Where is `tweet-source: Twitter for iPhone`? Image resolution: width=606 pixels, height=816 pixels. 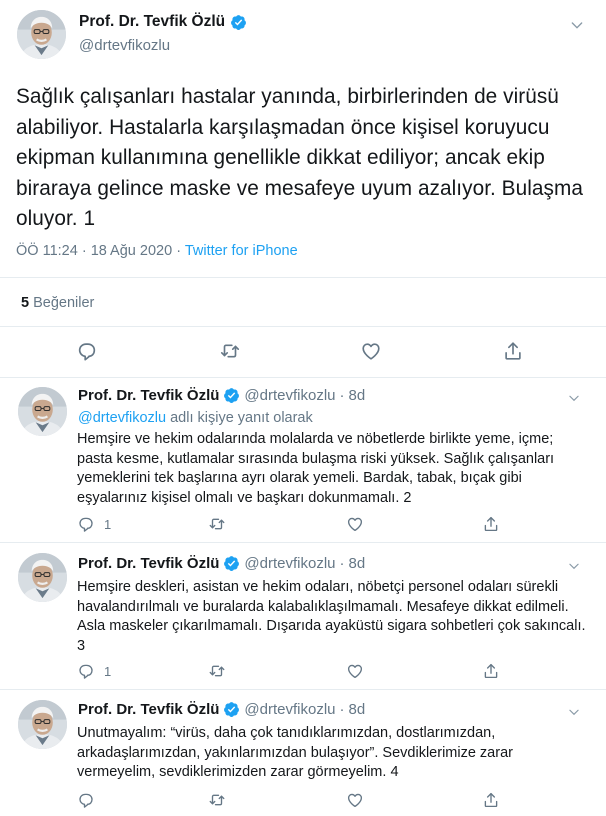 tweet-source: Twitter for iPhone is located at coordinates (241, 251).